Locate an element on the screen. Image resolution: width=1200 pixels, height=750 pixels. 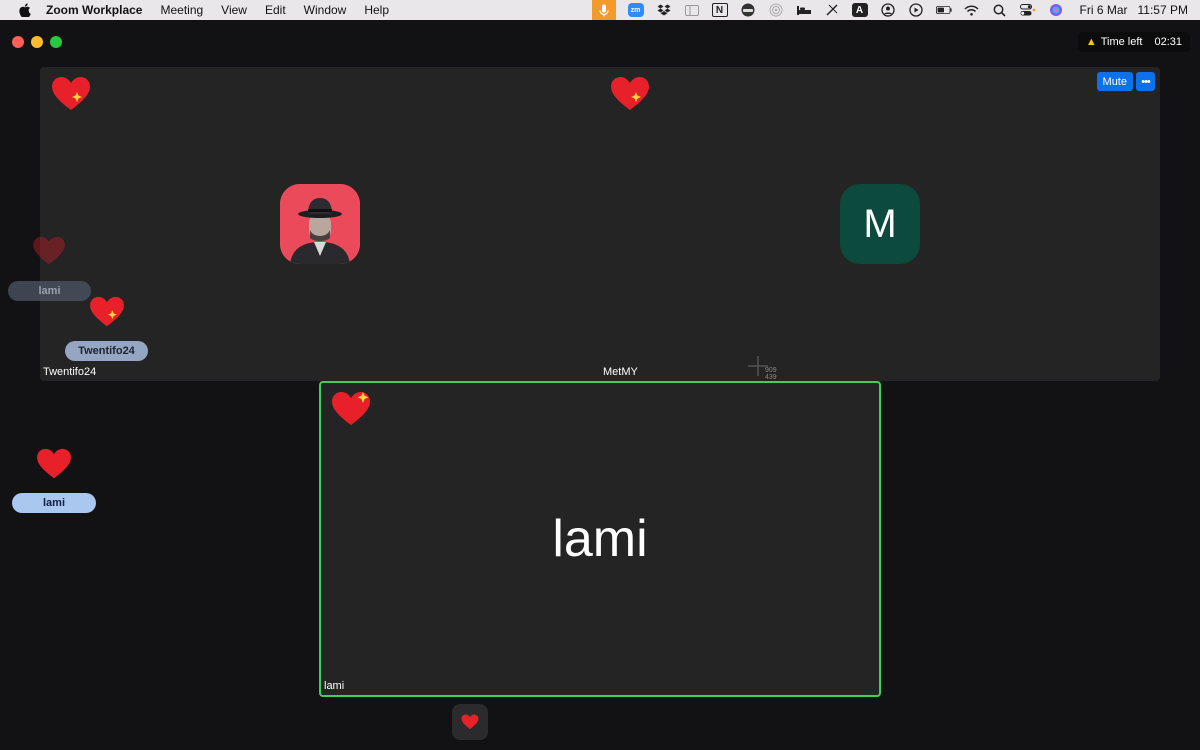
airdrop-icon is located at coordinates (776, 10).